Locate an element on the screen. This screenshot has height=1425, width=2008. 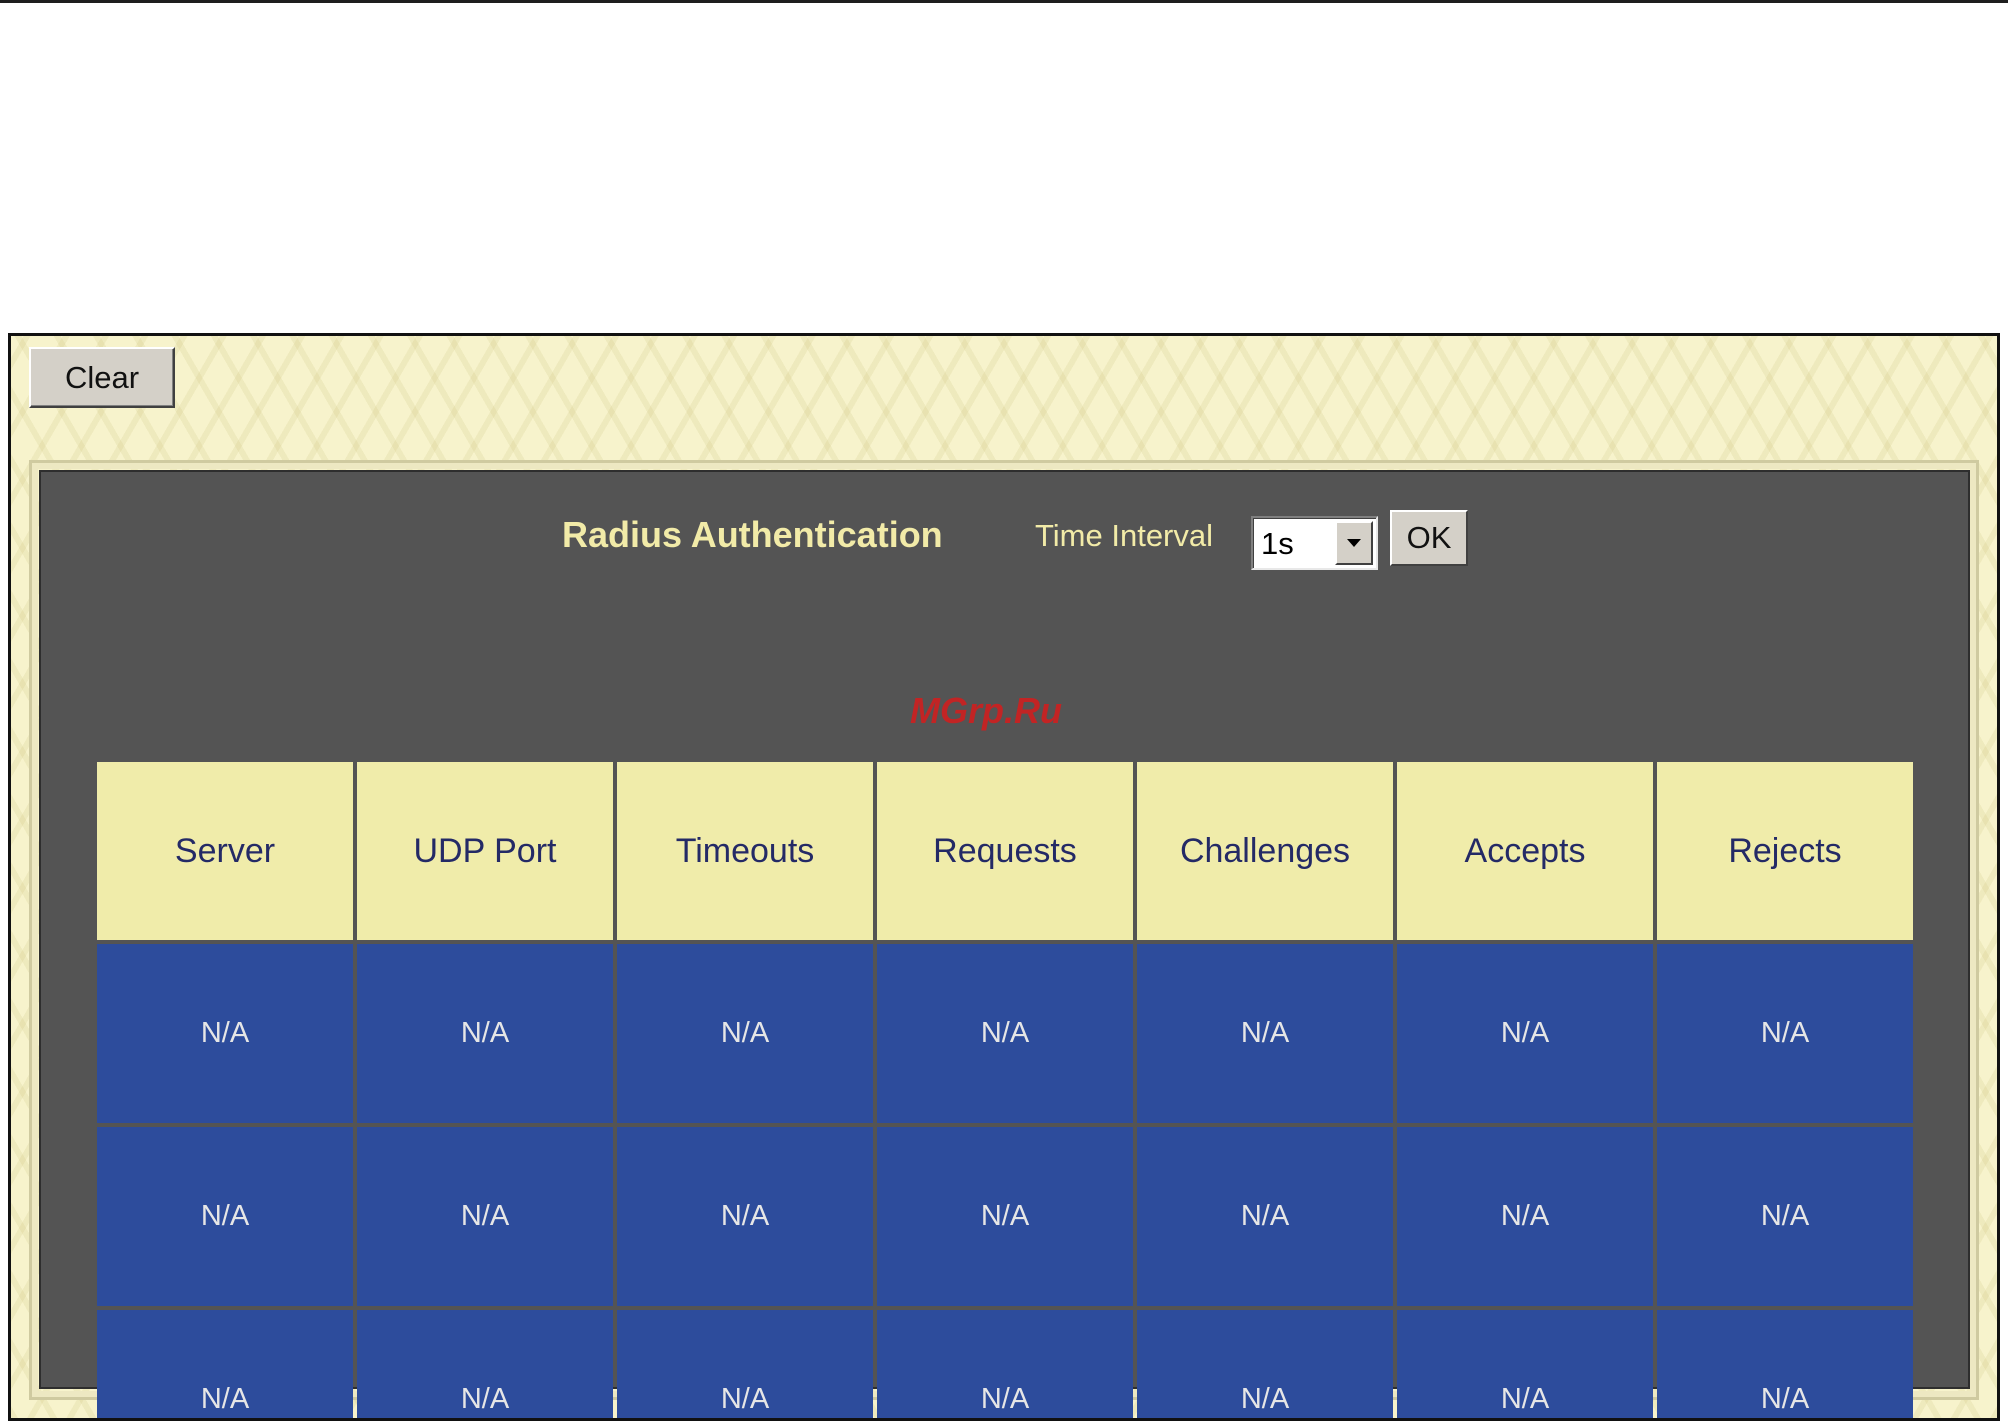
column-header-udp-port: UDP Port is located at coordinates (485, 851).